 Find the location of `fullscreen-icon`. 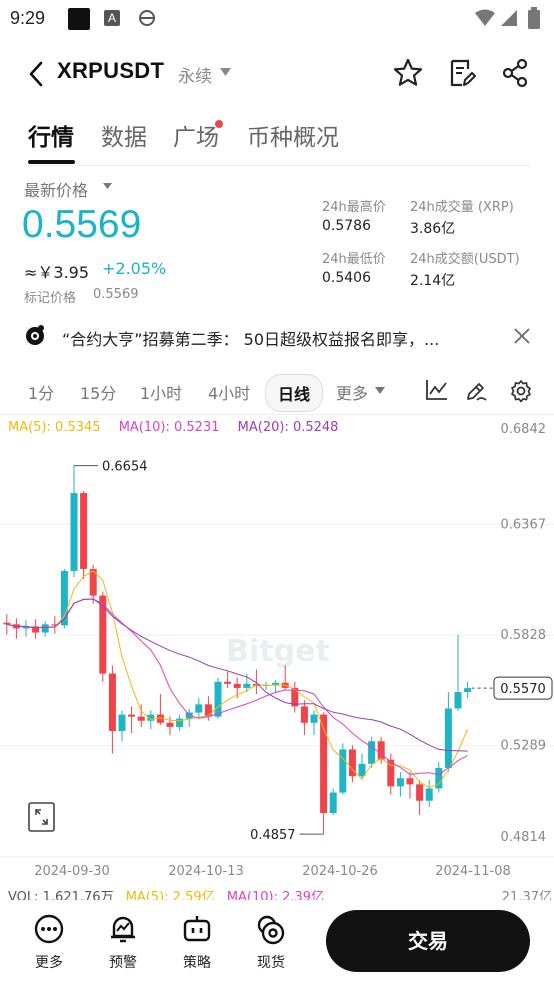

fullscreen-icon is located at coordinates (42, 817).